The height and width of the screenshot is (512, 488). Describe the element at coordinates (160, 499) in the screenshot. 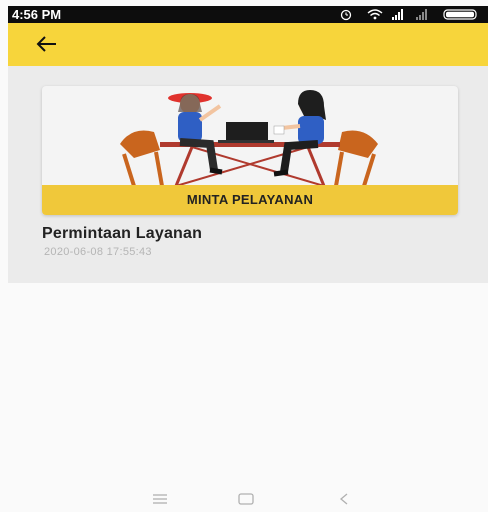

I see `menu-icon` at that location.